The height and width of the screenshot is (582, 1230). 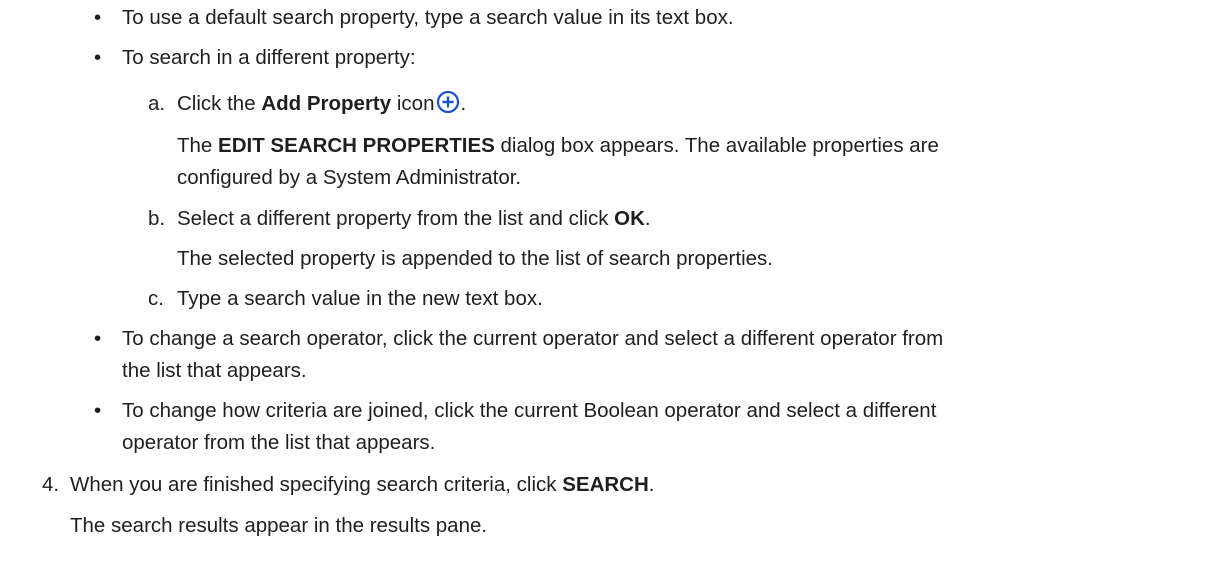 I want to click on bullet-change-join-line2: operator from the list that appears., so click(x=279, y=442).